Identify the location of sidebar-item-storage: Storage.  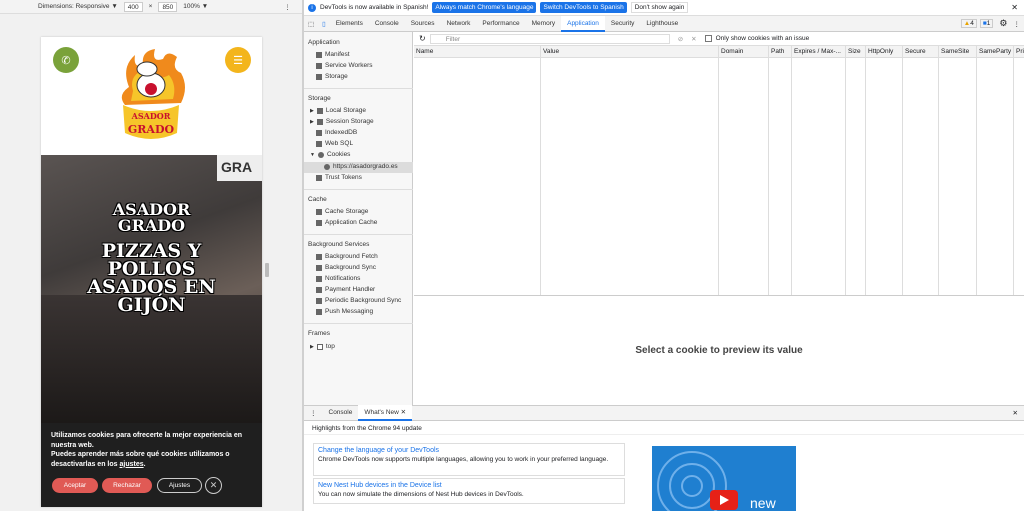
(332, 76).